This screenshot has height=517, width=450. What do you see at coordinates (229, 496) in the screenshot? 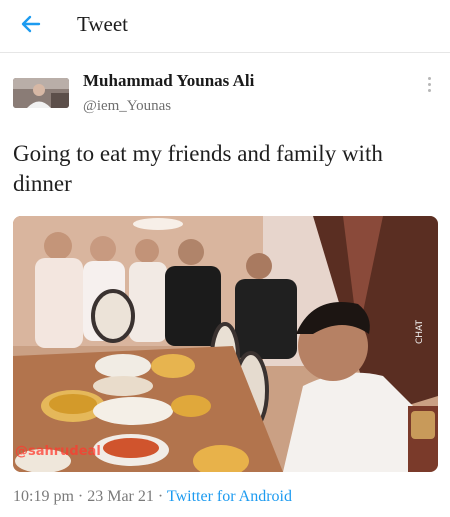
I see `tweet-source-link: Twitter for Android` at bounding box center [229, 496].